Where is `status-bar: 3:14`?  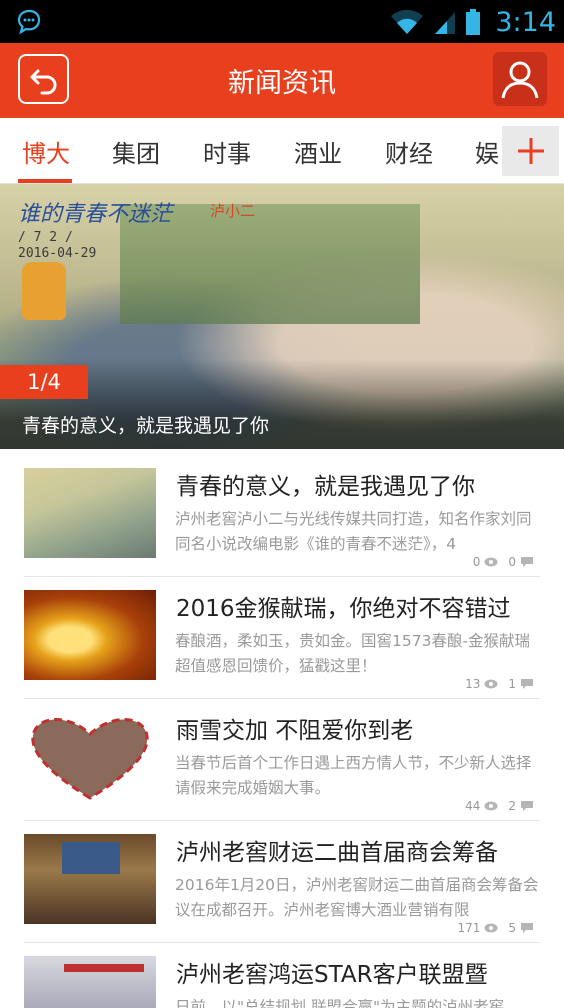 status-bar: 3:14 is located at coordinates (282, 21).